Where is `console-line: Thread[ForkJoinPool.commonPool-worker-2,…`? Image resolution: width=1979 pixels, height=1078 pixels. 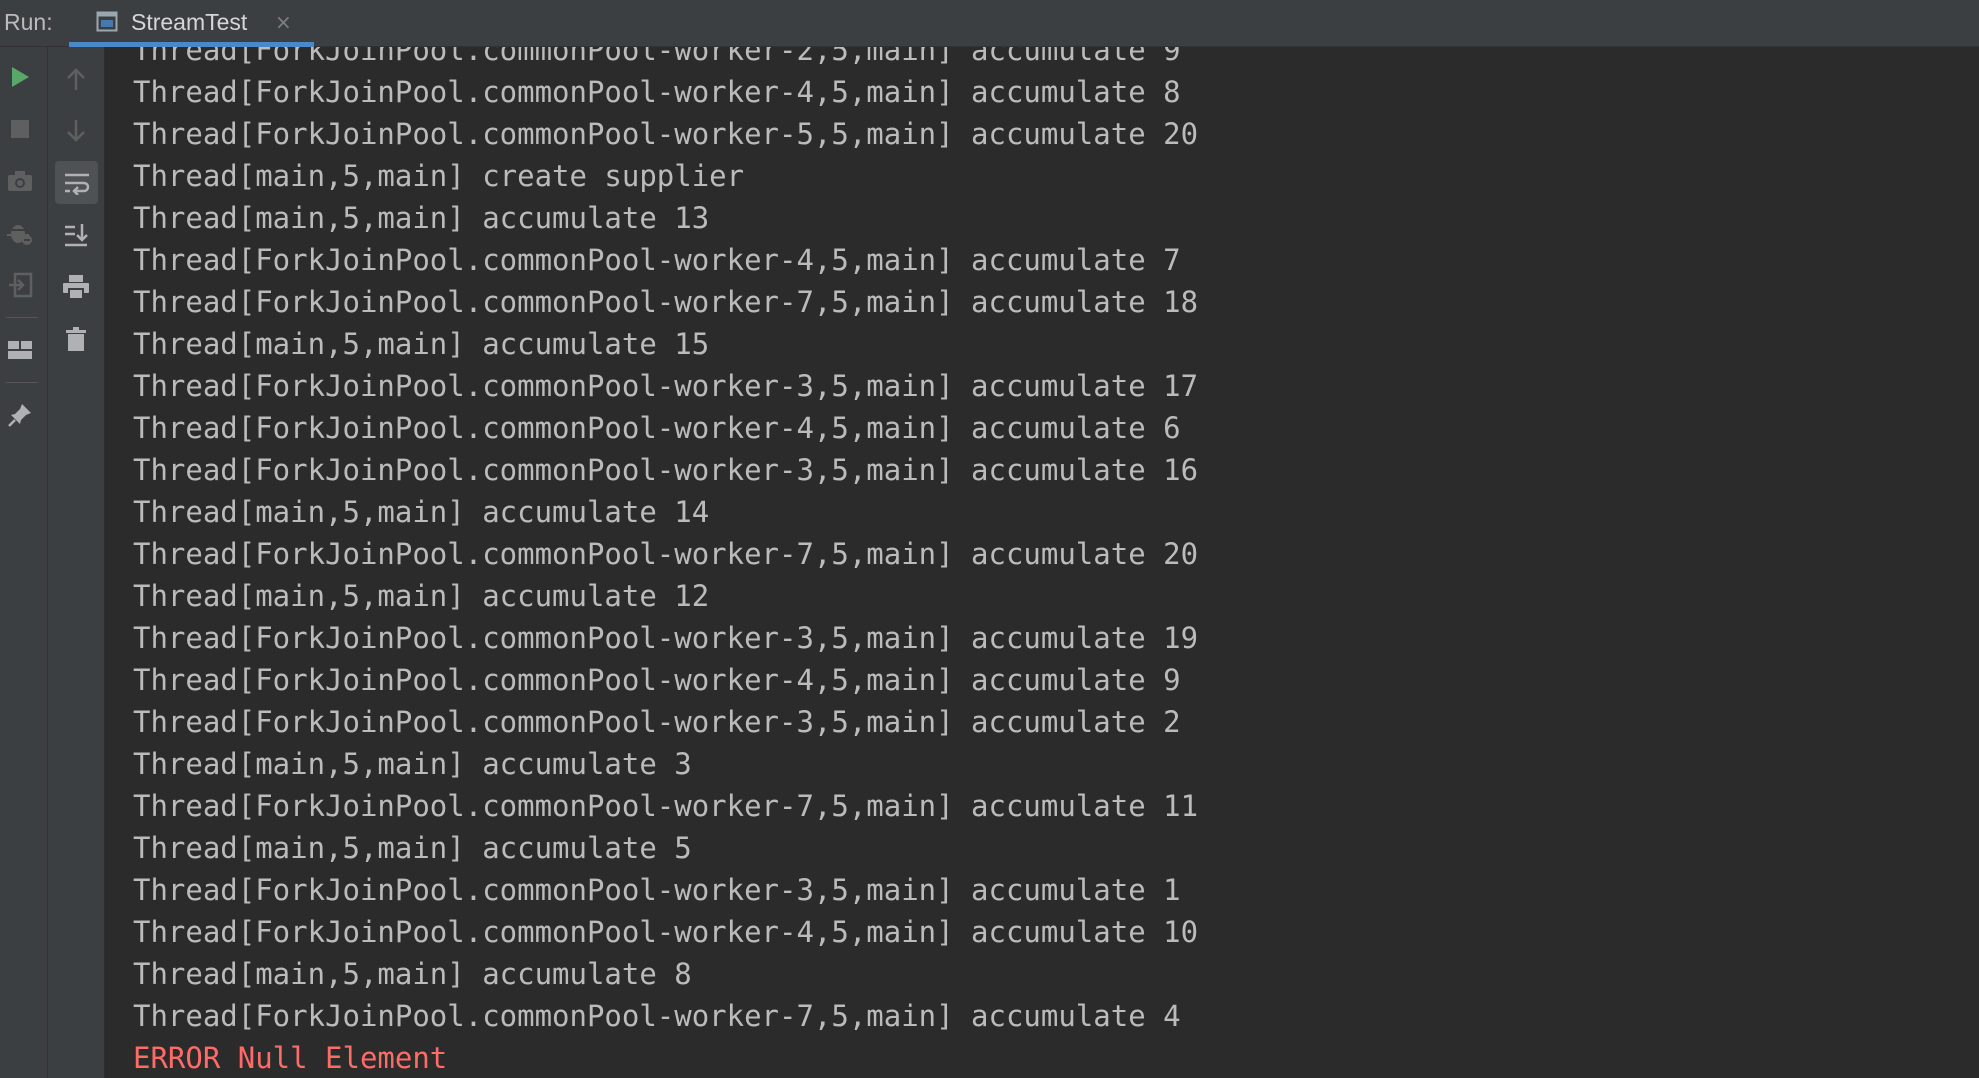 console-line: Thread[ForkJoinPool.commonPool-worker-2,… is located at coordinates (657, 57).